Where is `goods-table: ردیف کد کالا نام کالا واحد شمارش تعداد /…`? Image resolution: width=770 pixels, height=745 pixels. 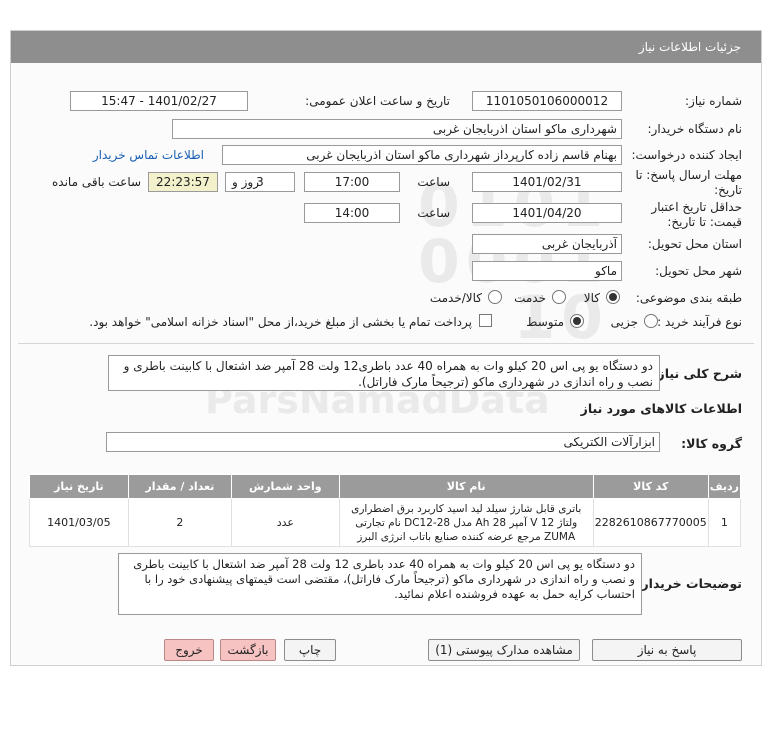
goods-table: ردیف کد کالا نام کالا واحد شمارش تعداد /… is located at coordinates (385, 510).